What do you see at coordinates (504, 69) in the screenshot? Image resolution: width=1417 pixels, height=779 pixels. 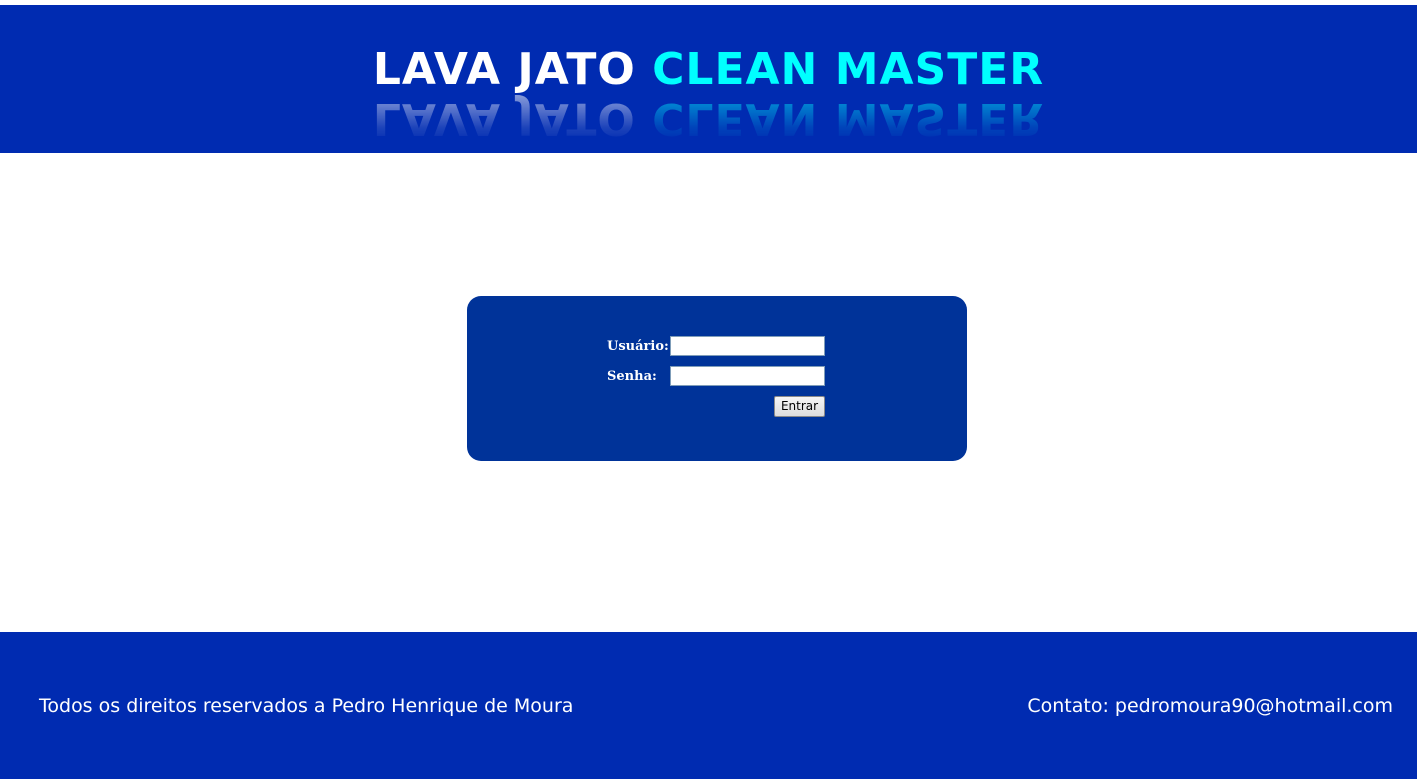 I see `logo-text-primary: LAVA JATO` at bounding box center [504, 69].